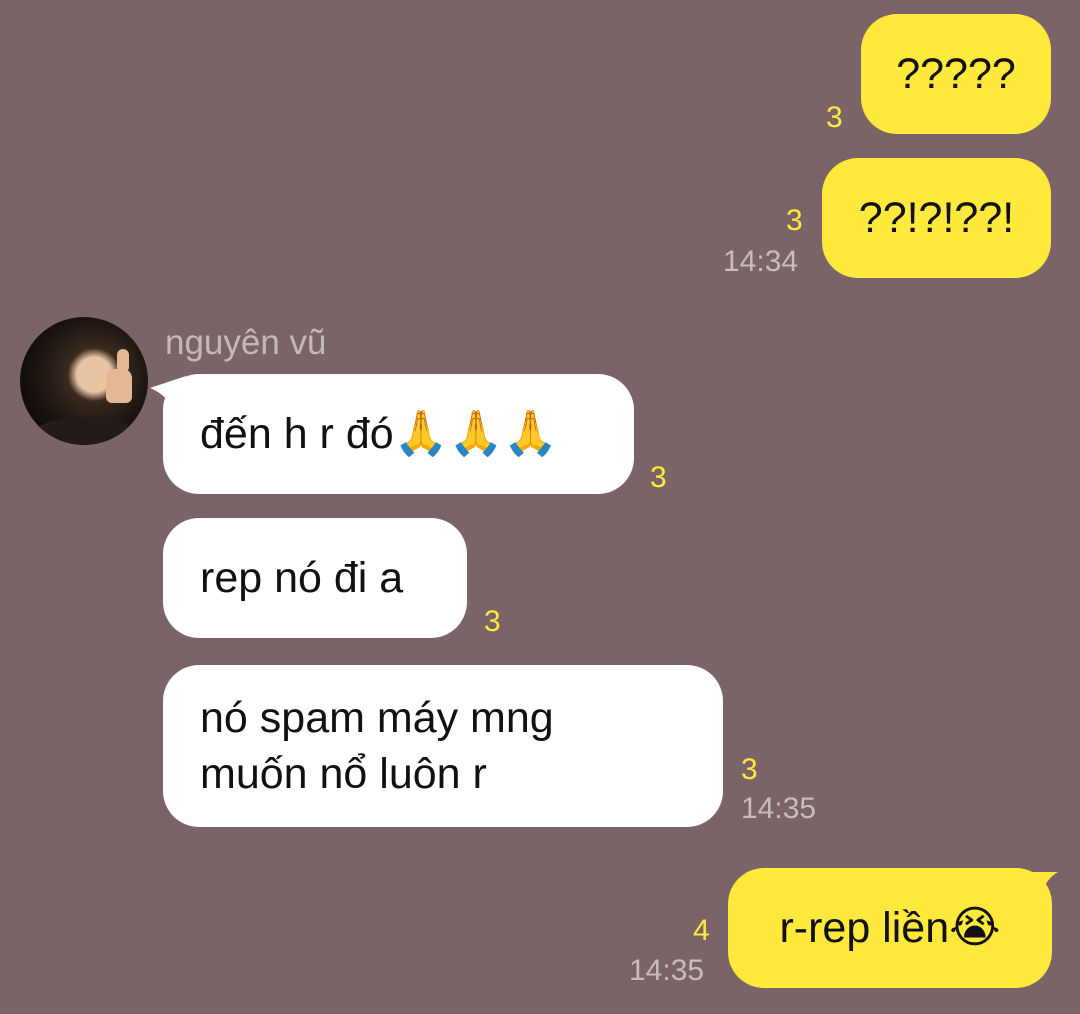  Describe the element at coordinates (84, 381) in the screenshot. I see `contact-avatar` at that location.